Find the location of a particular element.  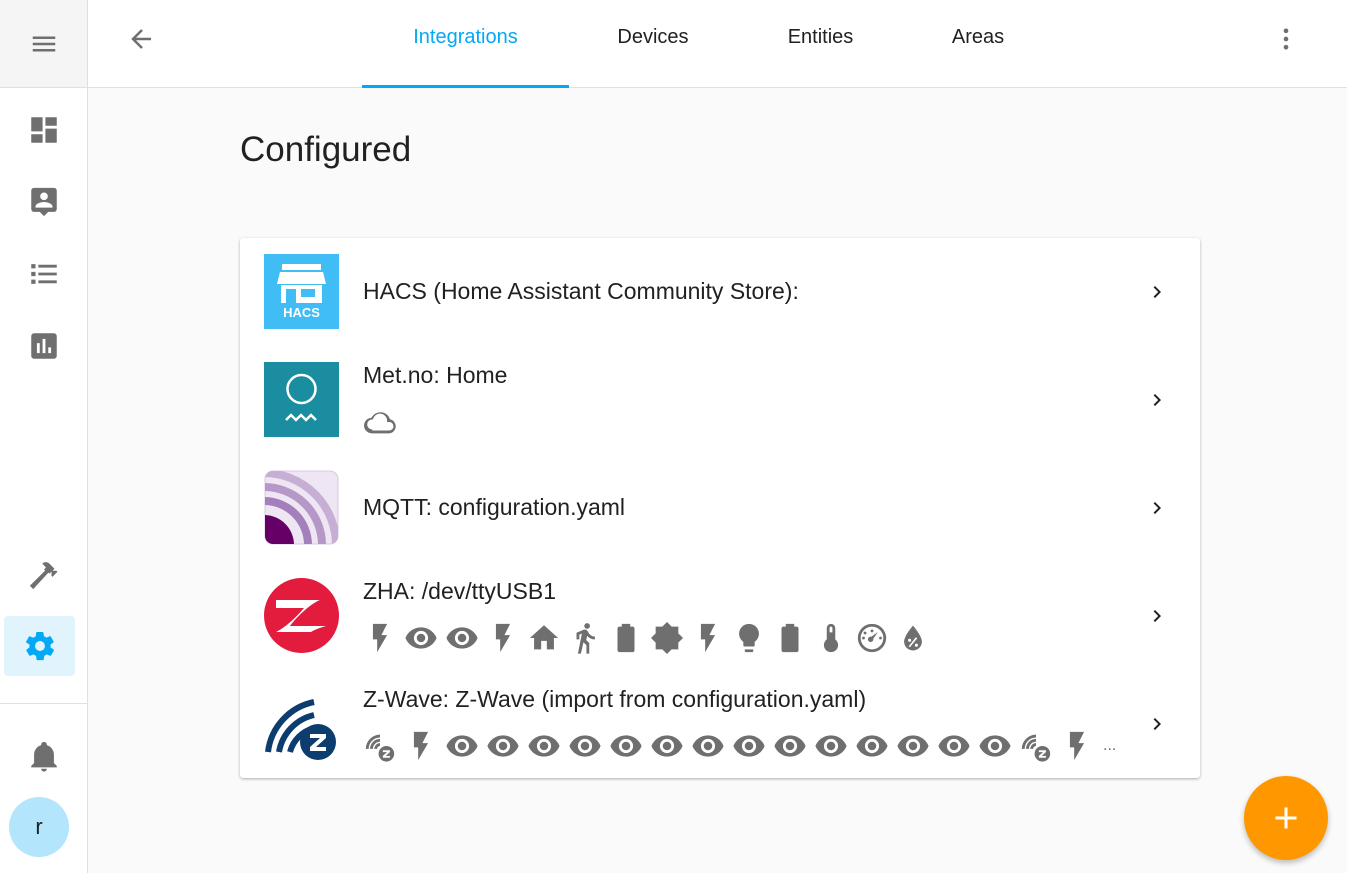

sidebar-item-overview is located at coordinates (44, 130).